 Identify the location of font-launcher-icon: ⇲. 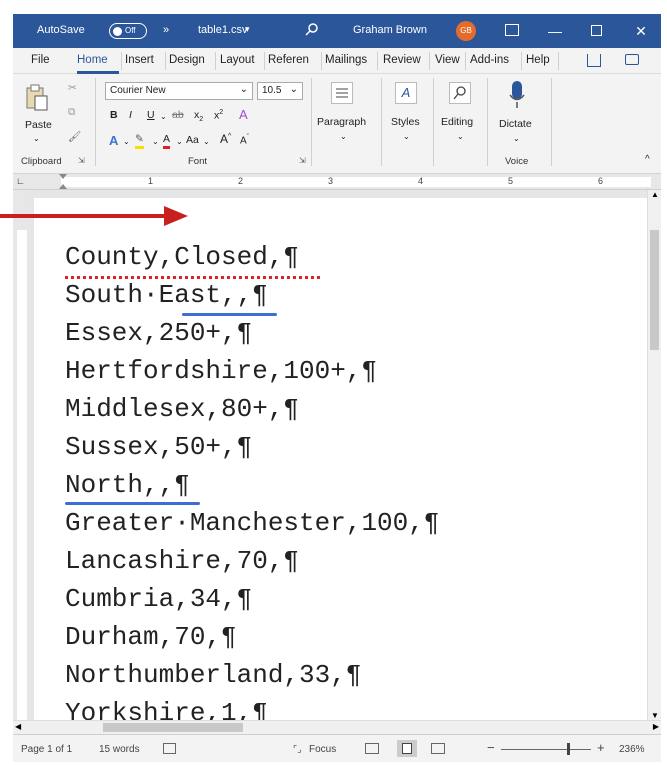
(302, 160).